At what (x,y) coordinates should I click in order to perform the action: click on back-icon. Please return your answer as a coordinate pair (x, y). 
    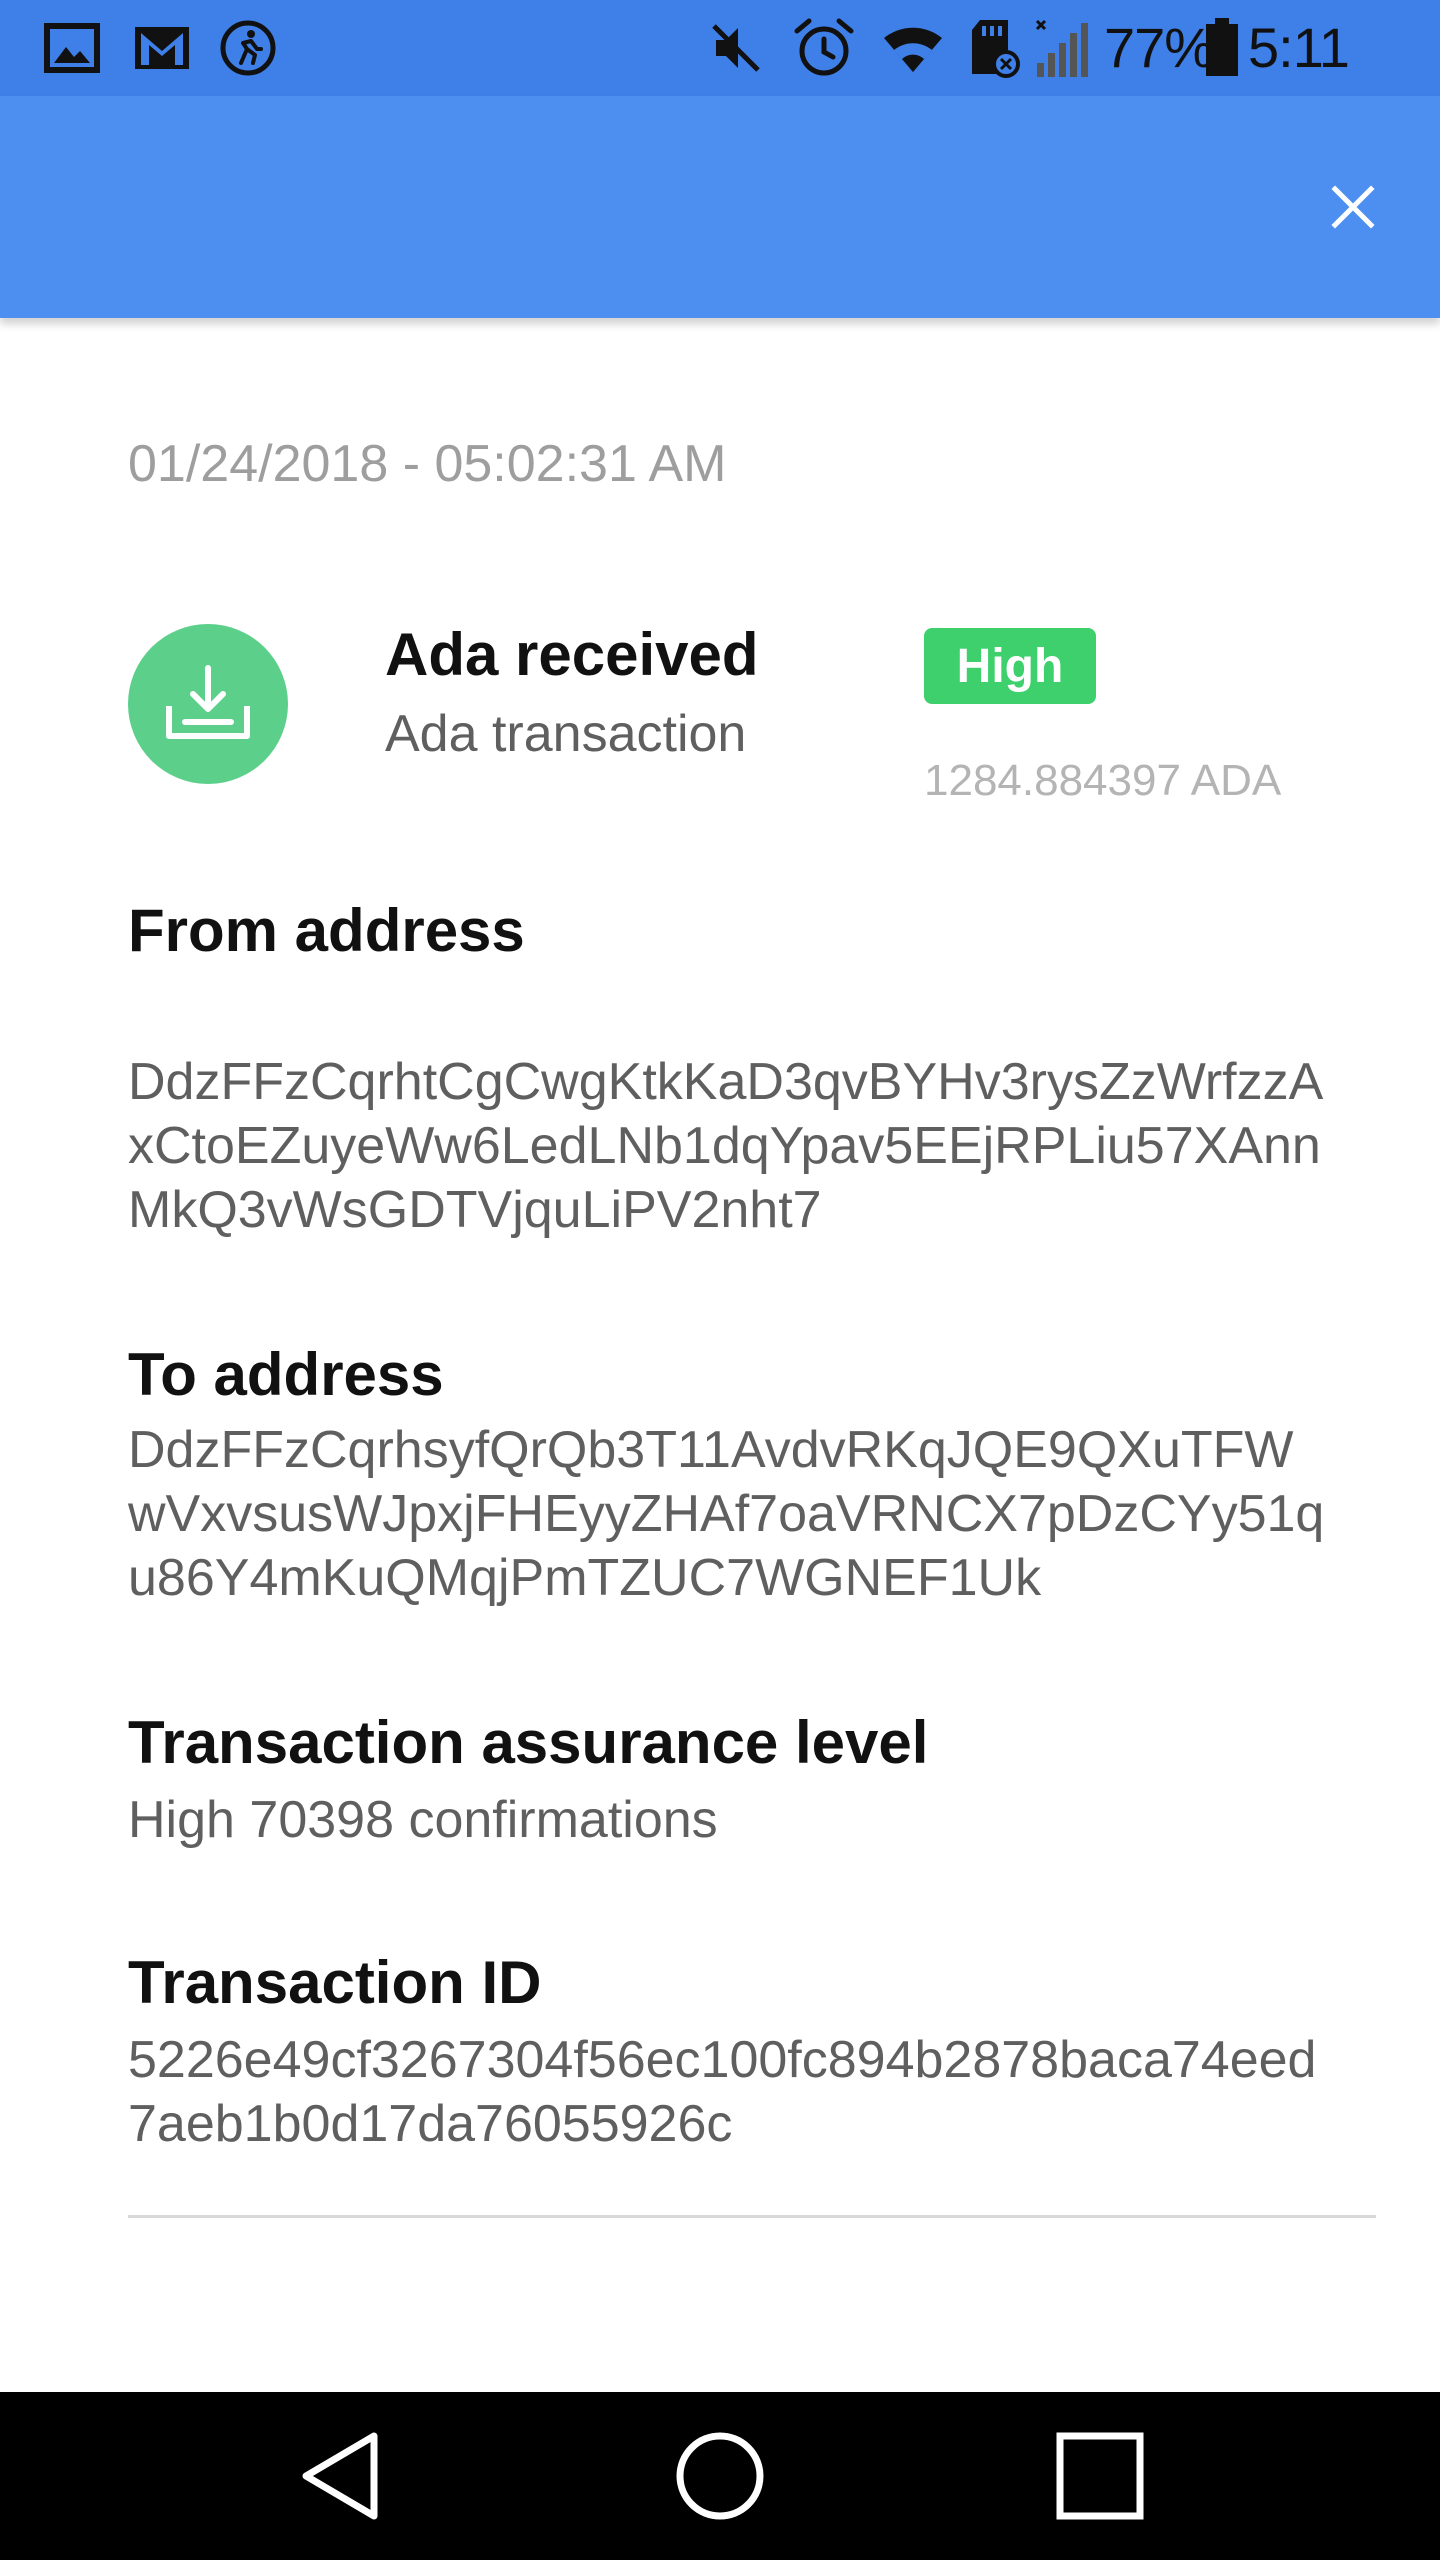
    Looking at the image, I should click on (340, 2476).